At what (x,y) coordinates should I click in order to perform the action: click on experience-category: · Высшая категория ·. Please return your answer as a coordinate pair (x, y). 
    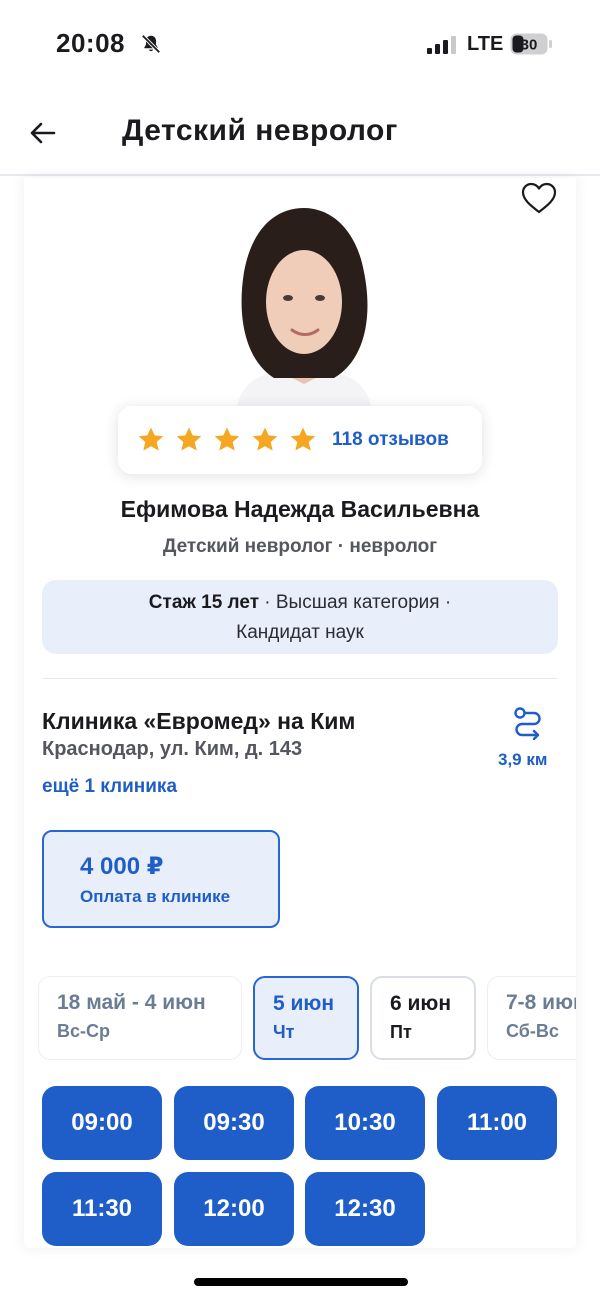
    Looking at the image, I should click on (355, 602).